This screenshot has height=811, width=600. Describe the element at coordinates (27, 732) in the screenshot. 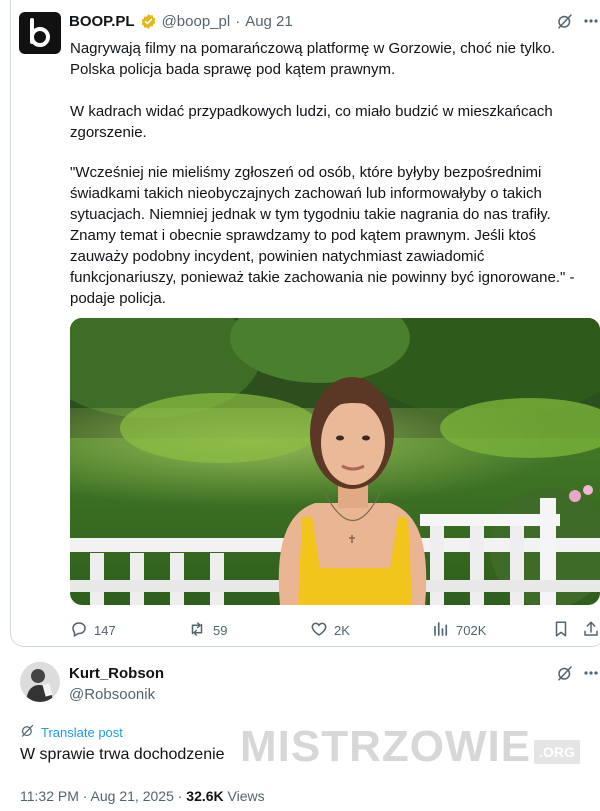

I see `translate-icon` at that location.